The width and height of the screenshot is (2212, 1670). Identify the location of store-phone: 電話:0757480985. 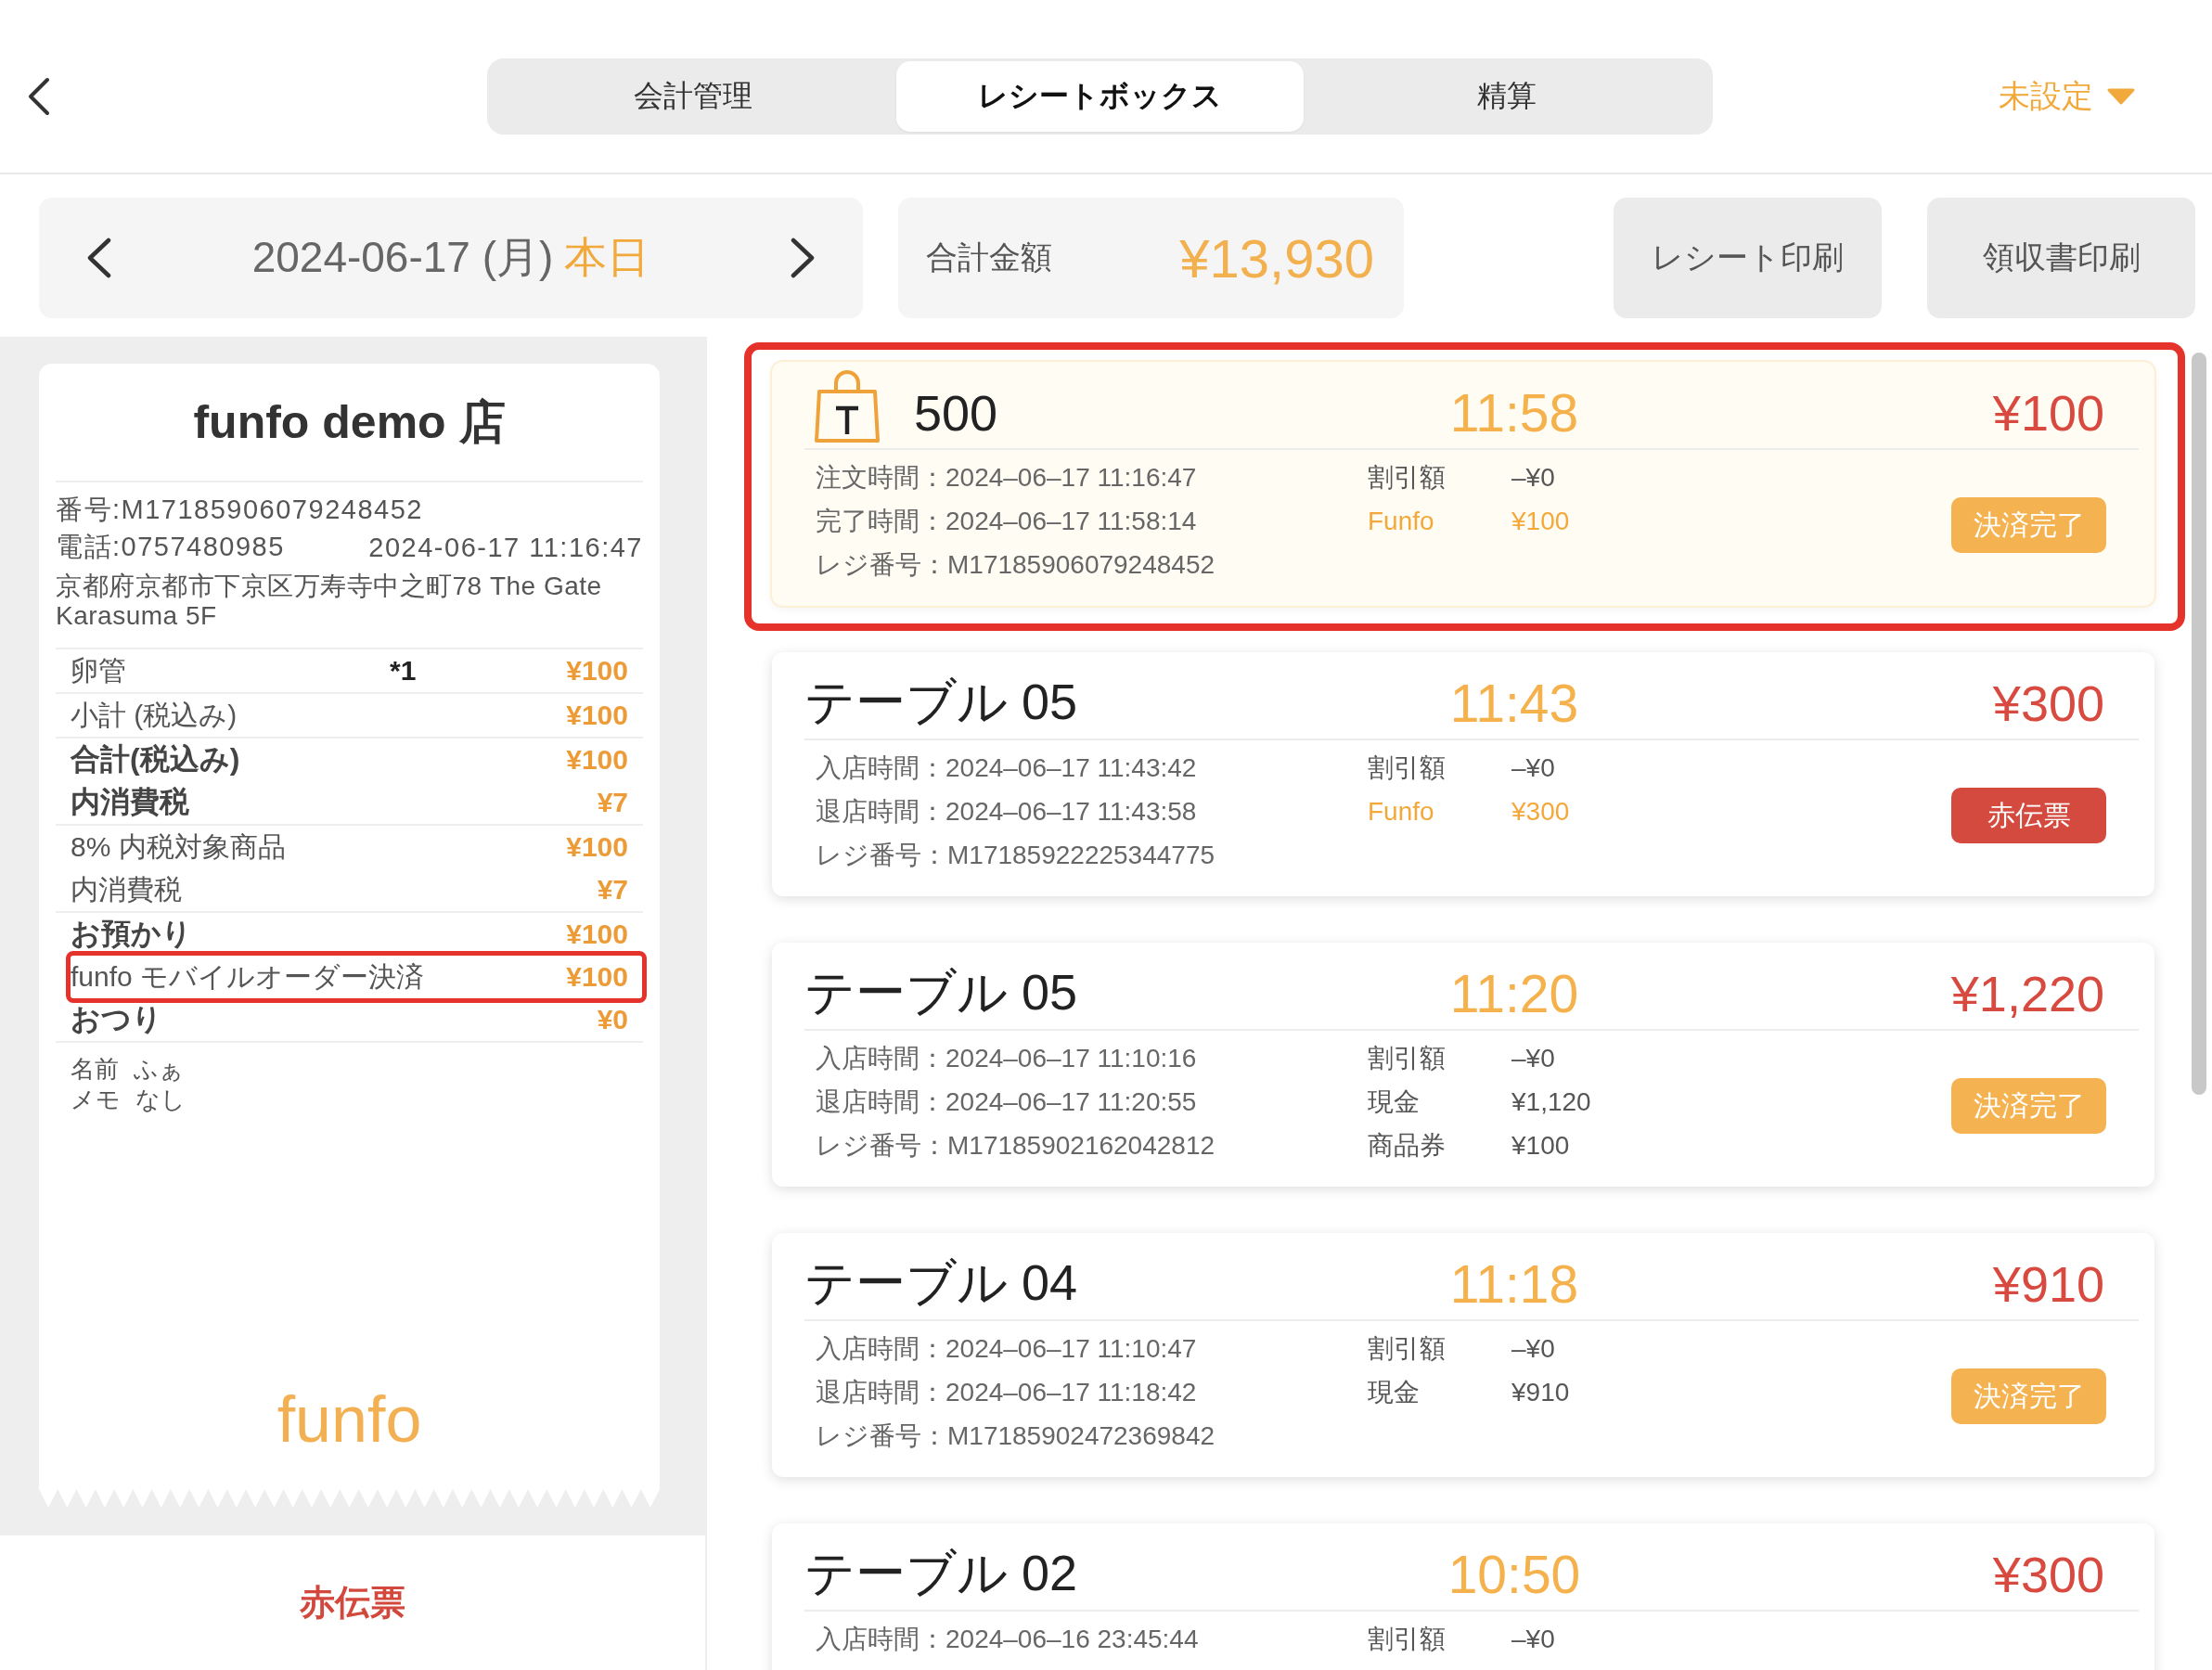
(171, 547).